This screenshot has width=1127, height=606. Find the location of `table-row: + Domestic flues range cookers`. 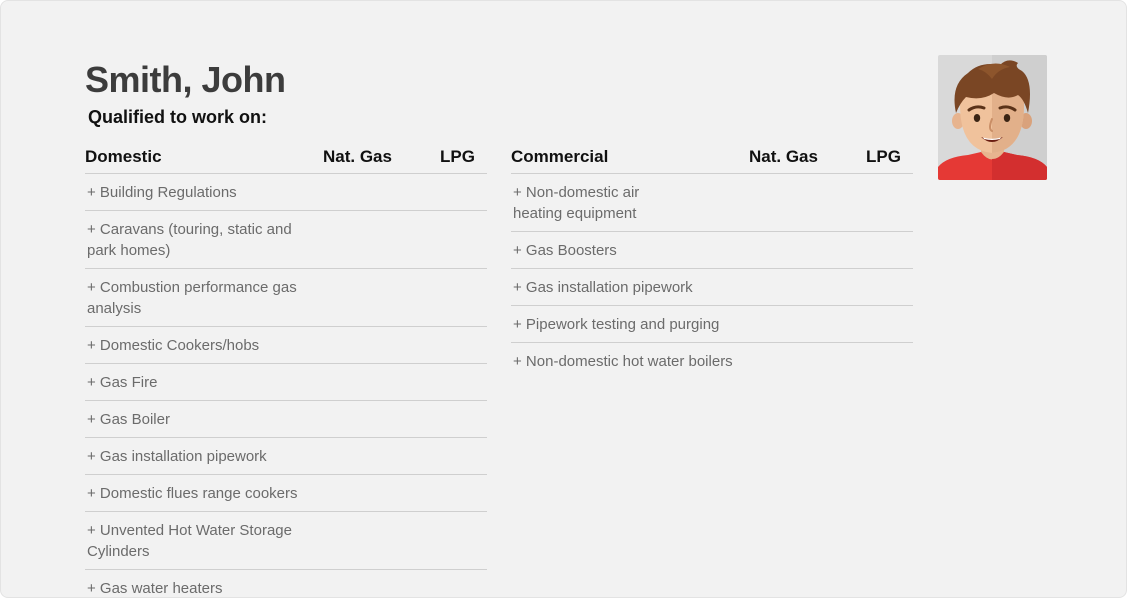

table-row: + Domestic flues range cookers is located at coordinates (286, 493).